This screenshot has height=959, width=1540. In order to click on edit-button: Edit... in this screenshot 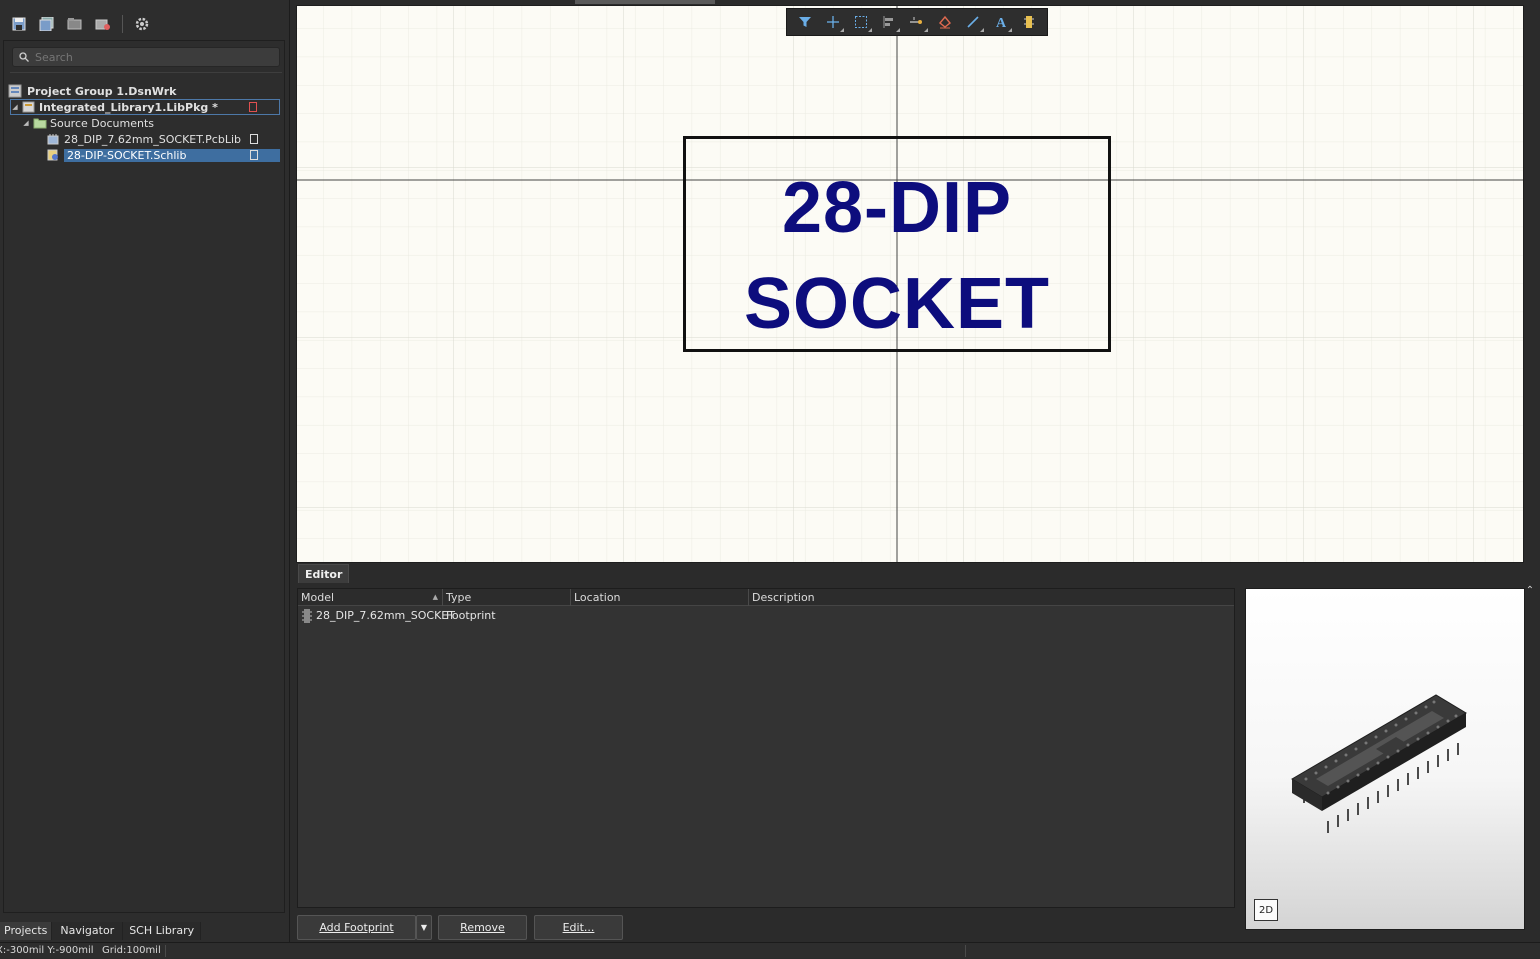, I will do `click(578, 927)`.